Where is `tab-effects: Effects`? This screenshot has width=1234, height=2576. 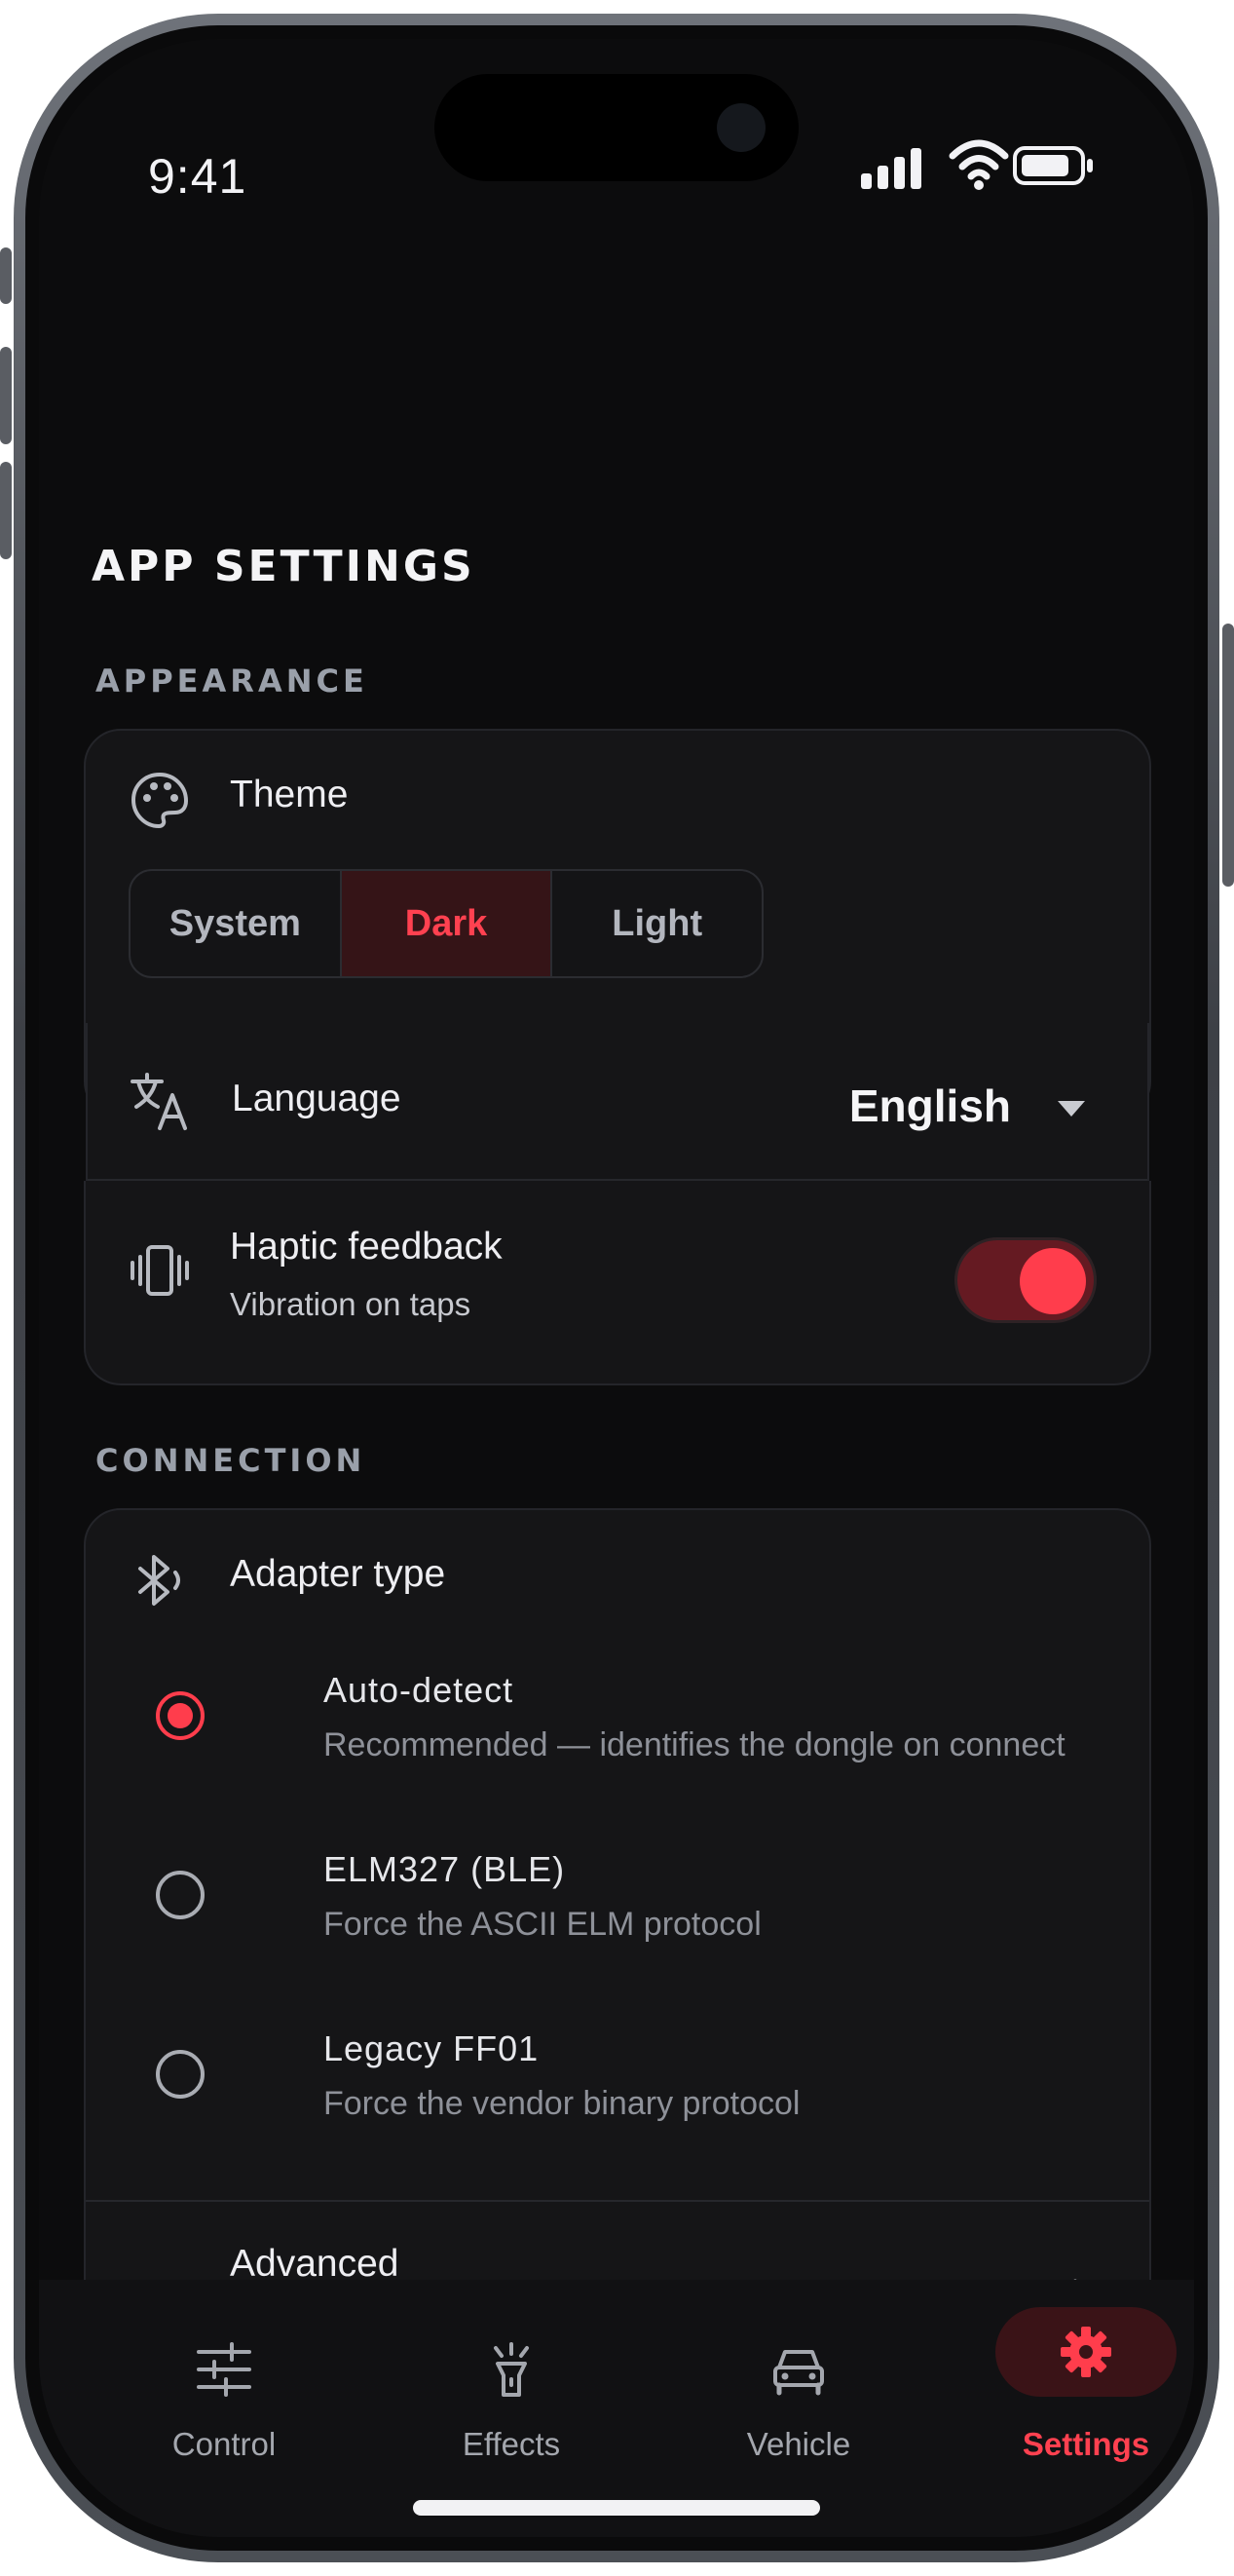 tab-effects: Effects is located at coordinates (511, 2377).